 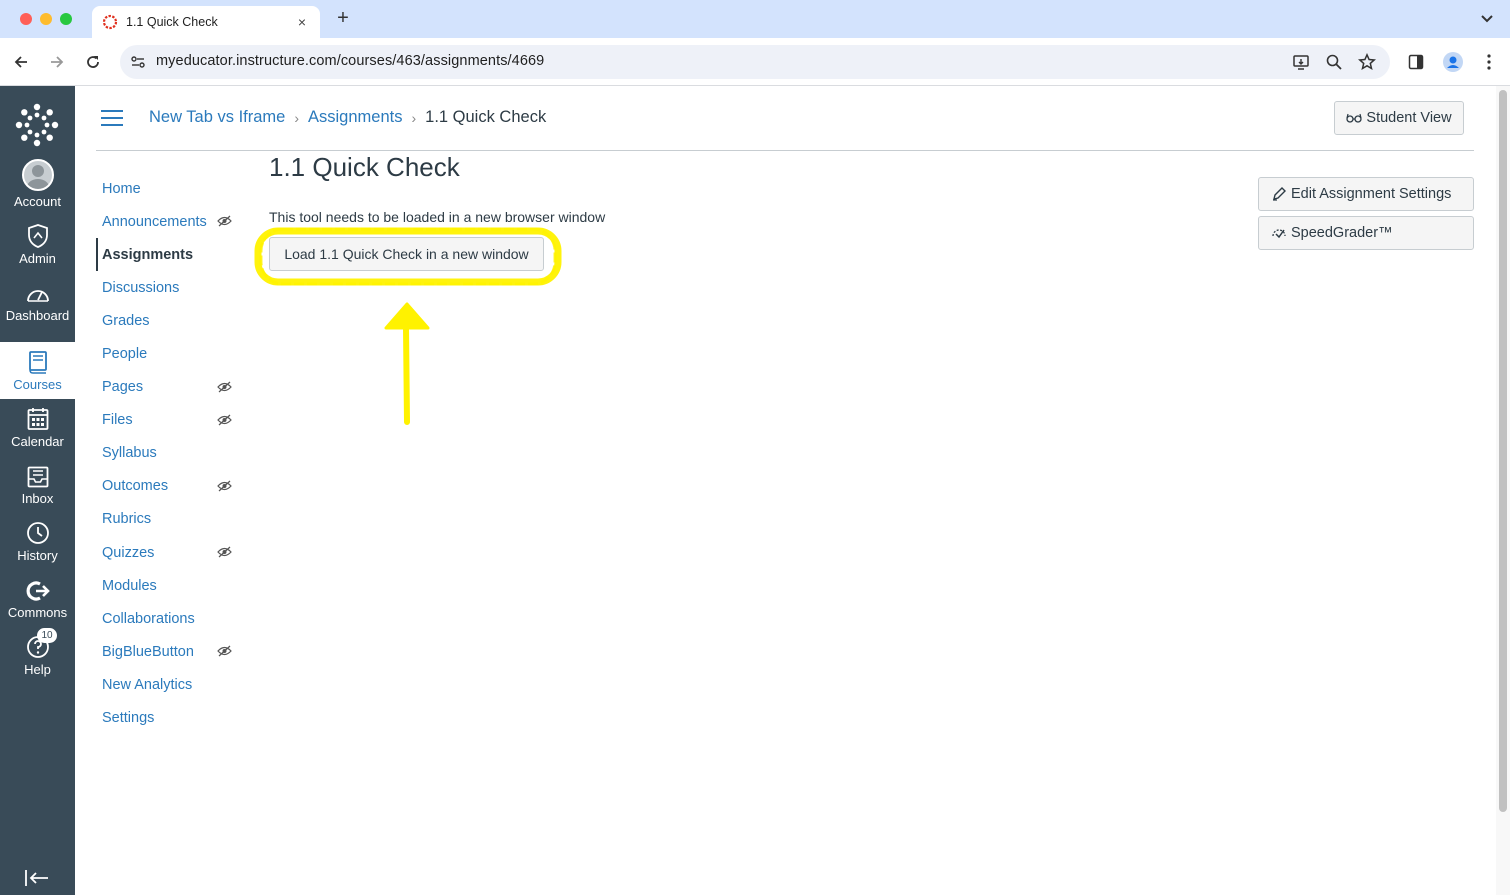 What do you see at coordinates (46, 19) in the screenshot?
I see `window-minimize-button` at bounding box center [46, 19].